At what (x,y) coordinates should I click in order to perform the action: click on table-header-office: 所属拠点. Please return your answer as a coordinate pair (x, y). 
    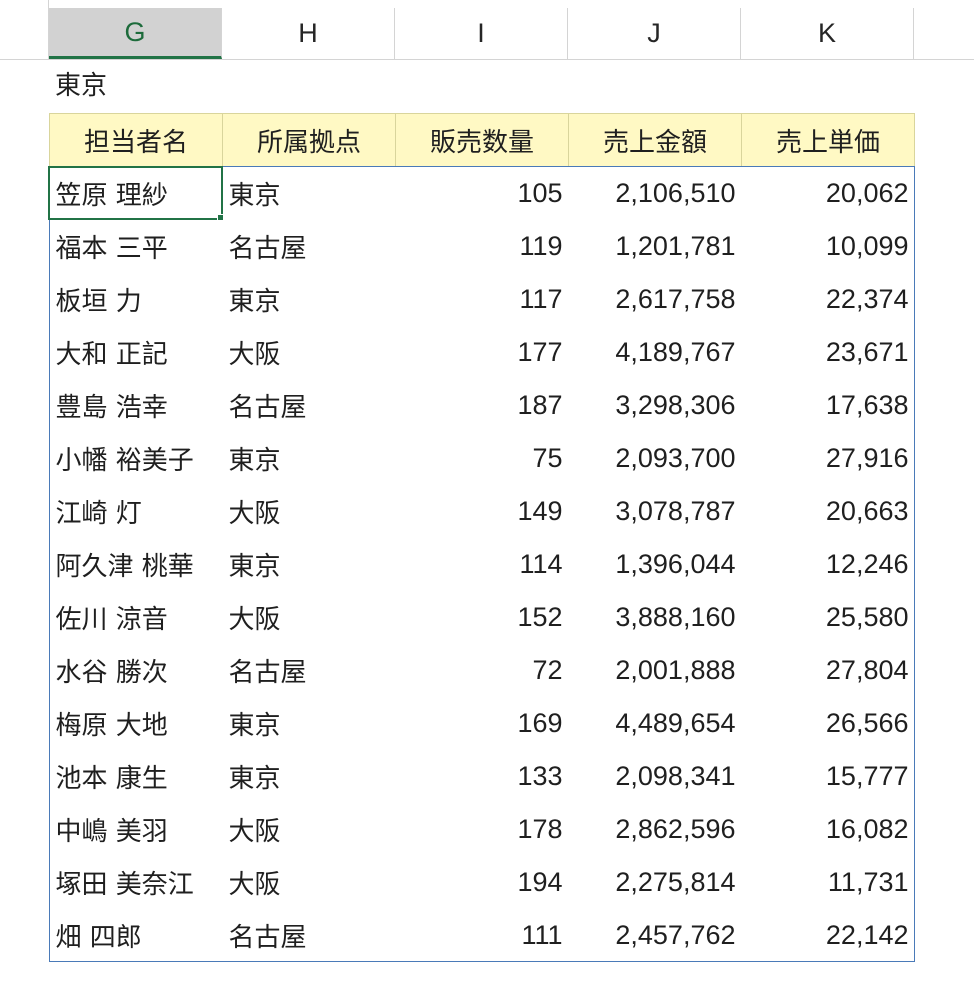
    Looking at the image, I should click on (309, 140).